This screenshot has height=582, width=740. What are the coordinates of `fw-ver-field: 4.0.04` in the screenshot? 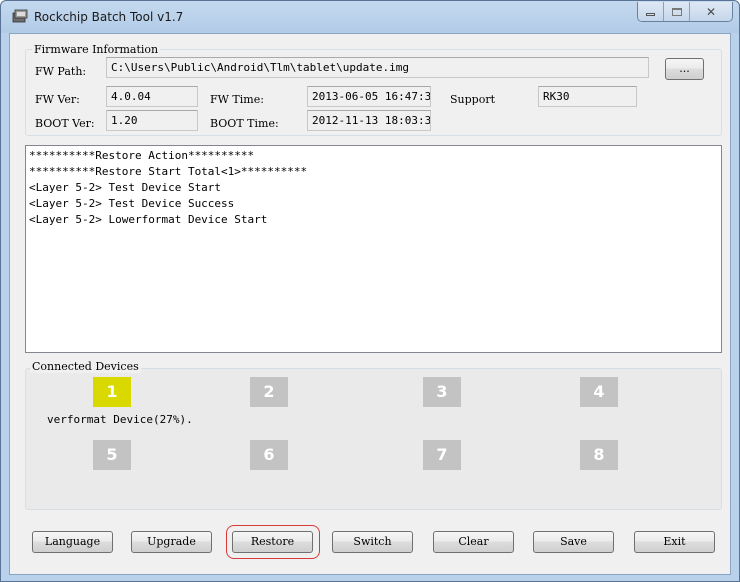 It's located at (152, 96).